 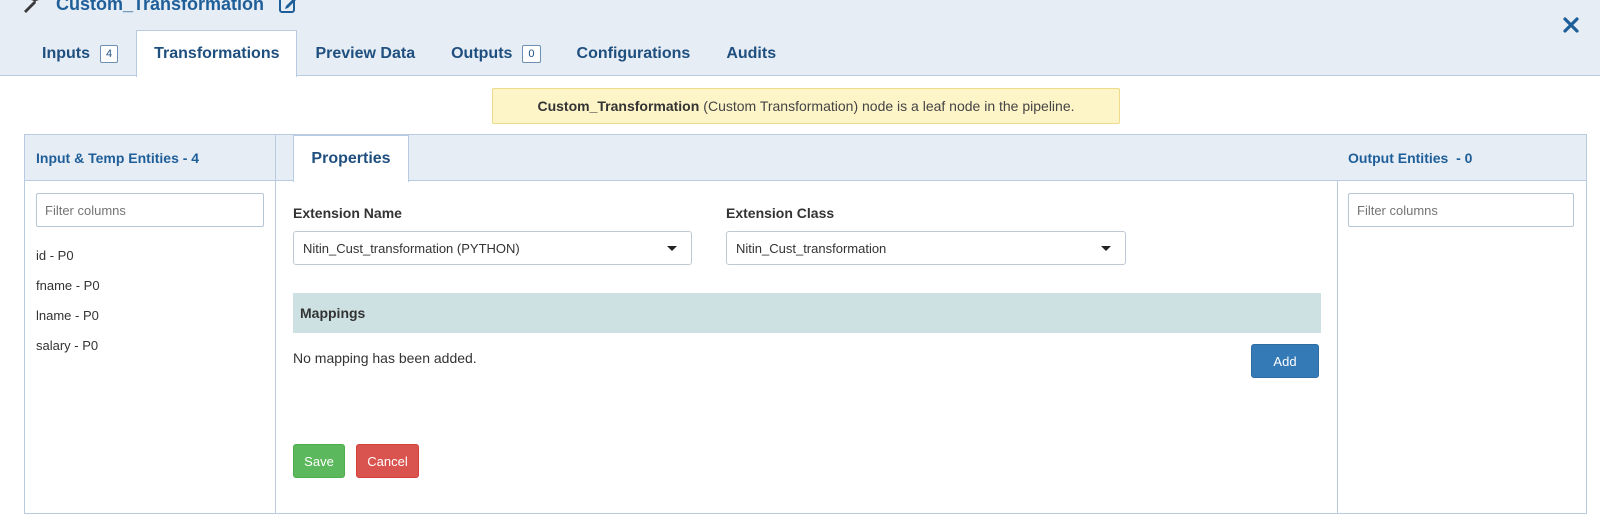 I want to click on entity-item: salary - P0, so click(x=156, y=352).